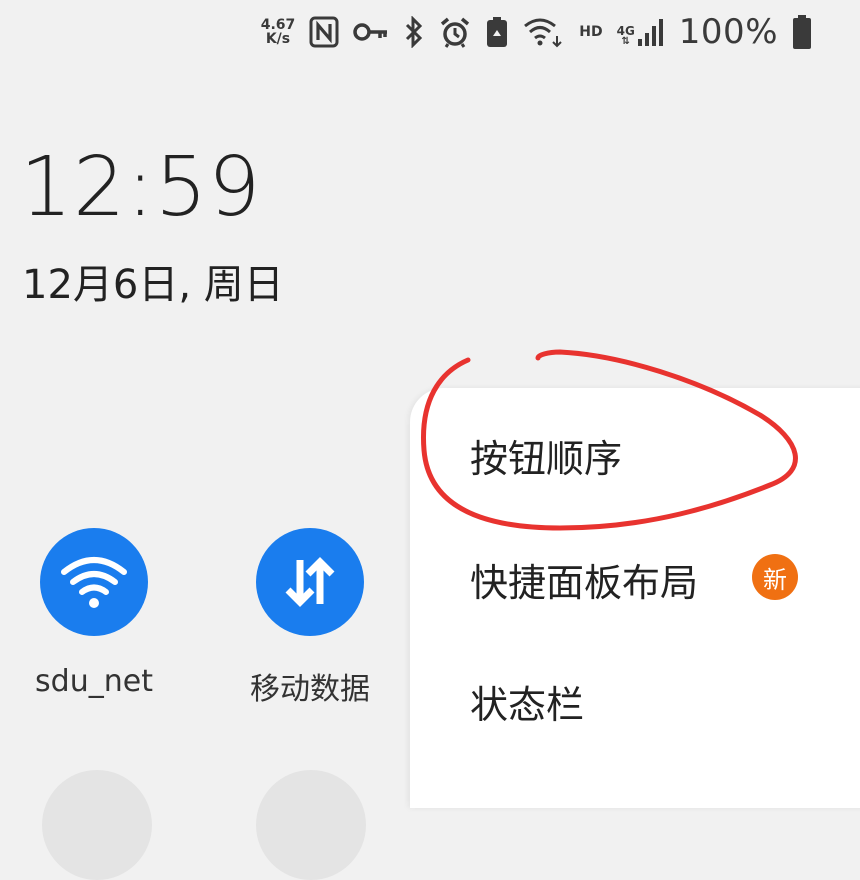 The height and width of the screenshot is (880, 860). Describe the element at coordinates (497, 32) in the screenshot. I see `battery-saver-icon` at that location.